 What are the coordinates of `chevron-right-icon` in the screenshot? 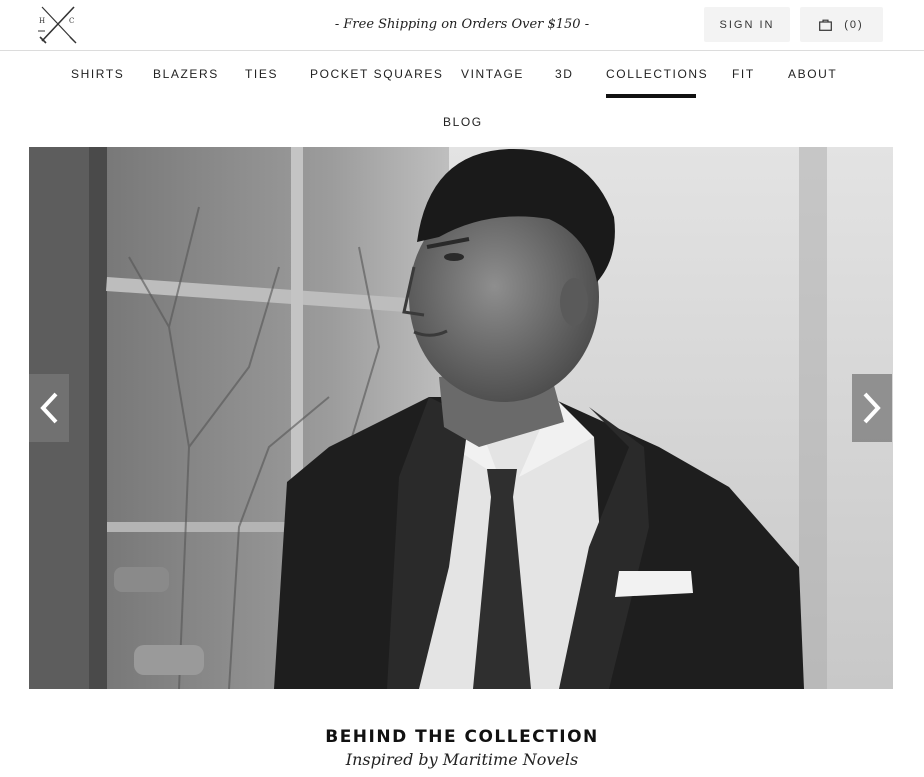 It's located at (872, 408).